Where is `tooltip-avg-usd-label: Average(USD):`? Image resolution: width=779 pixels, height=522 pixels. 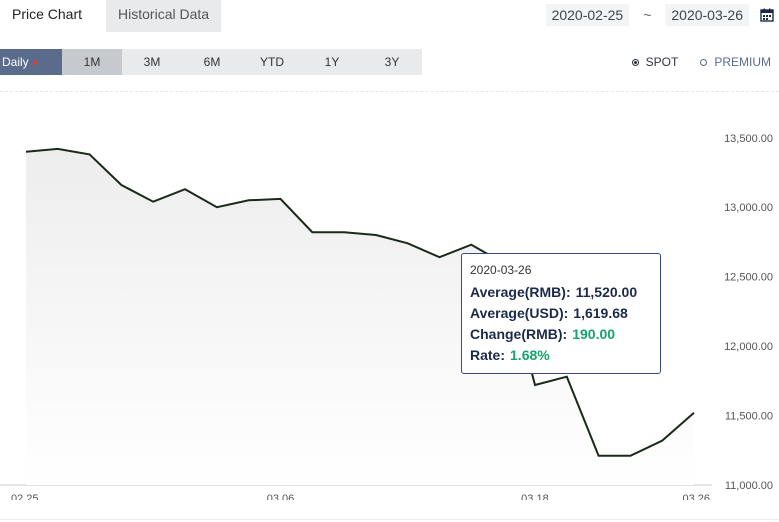 tooltip-avg-usd-label: Average(USD): is located at coordinates (519, 313).